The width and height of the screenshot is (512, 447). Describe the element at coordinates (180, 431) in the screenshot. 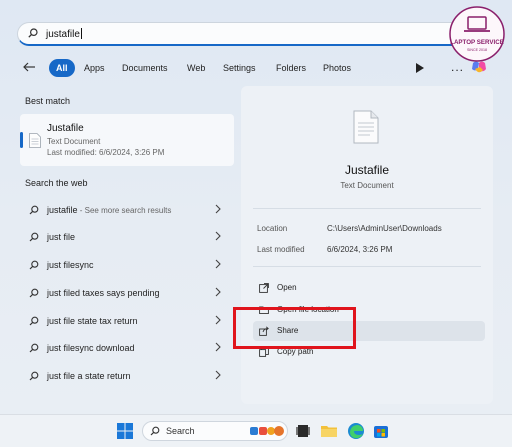

I see `taskbar-search-label: Search` at that location.